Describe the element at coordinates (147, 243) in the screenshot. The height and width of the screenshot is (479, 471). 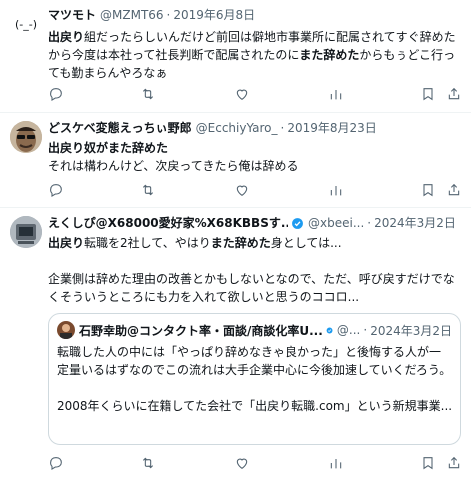
I see `tweet-text-segment: 転職を2社して、やはり` at that location.